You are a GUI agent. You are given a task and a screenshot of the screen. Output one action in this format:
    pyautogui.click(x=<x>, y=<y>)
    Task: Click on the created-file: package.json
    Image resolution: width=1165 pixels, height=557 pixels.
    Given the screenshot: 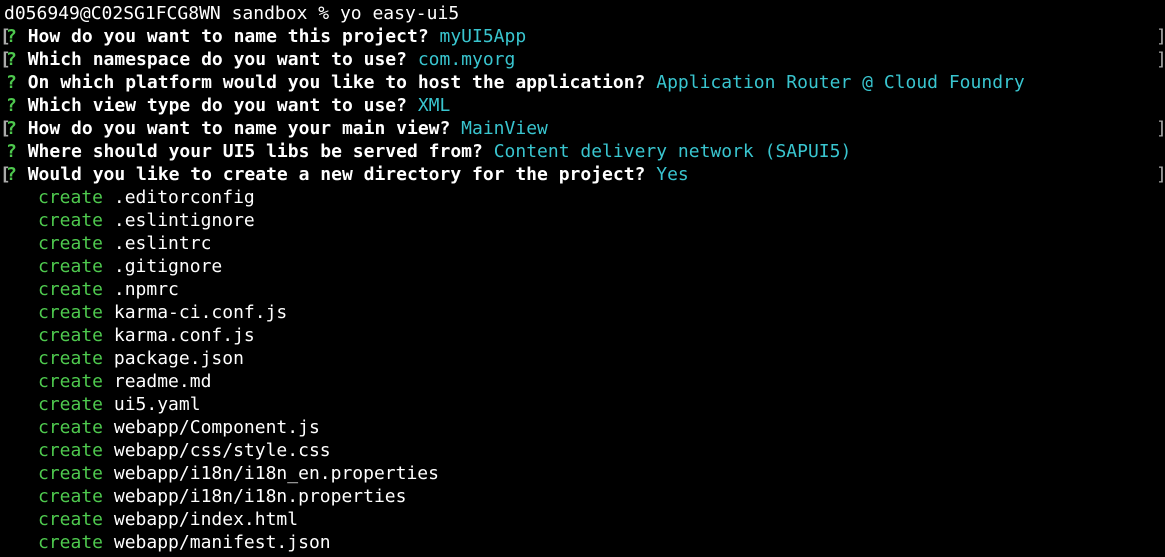 What is the action you would take?
    pyautogui.click(x=178, y=358)
    